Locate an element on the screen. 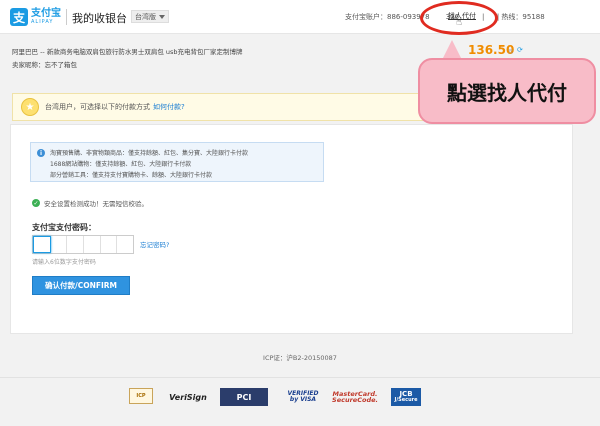  order-title: 阿里巴巴 -- 新款商务电脑双肩包旅行防水男士双肩包 usb充电背包厂家定制博牌 is located at coordinates (127, 52).